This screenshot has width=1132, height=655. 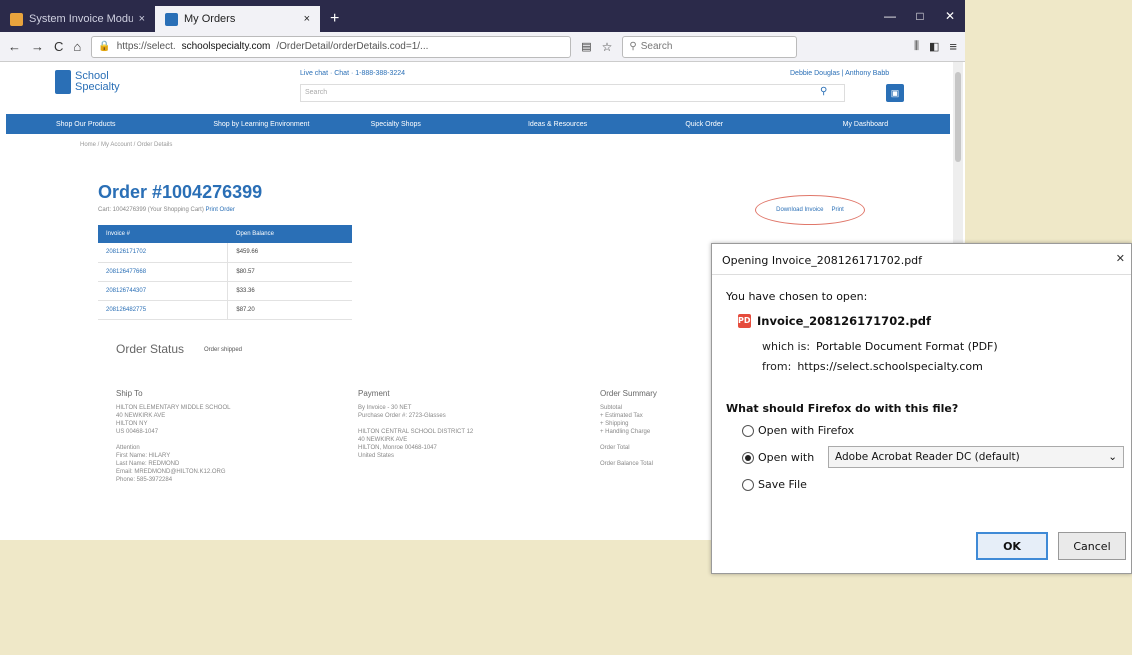 I want to click on order-summary-heading: Order Summary, so click(x=628, y=393).